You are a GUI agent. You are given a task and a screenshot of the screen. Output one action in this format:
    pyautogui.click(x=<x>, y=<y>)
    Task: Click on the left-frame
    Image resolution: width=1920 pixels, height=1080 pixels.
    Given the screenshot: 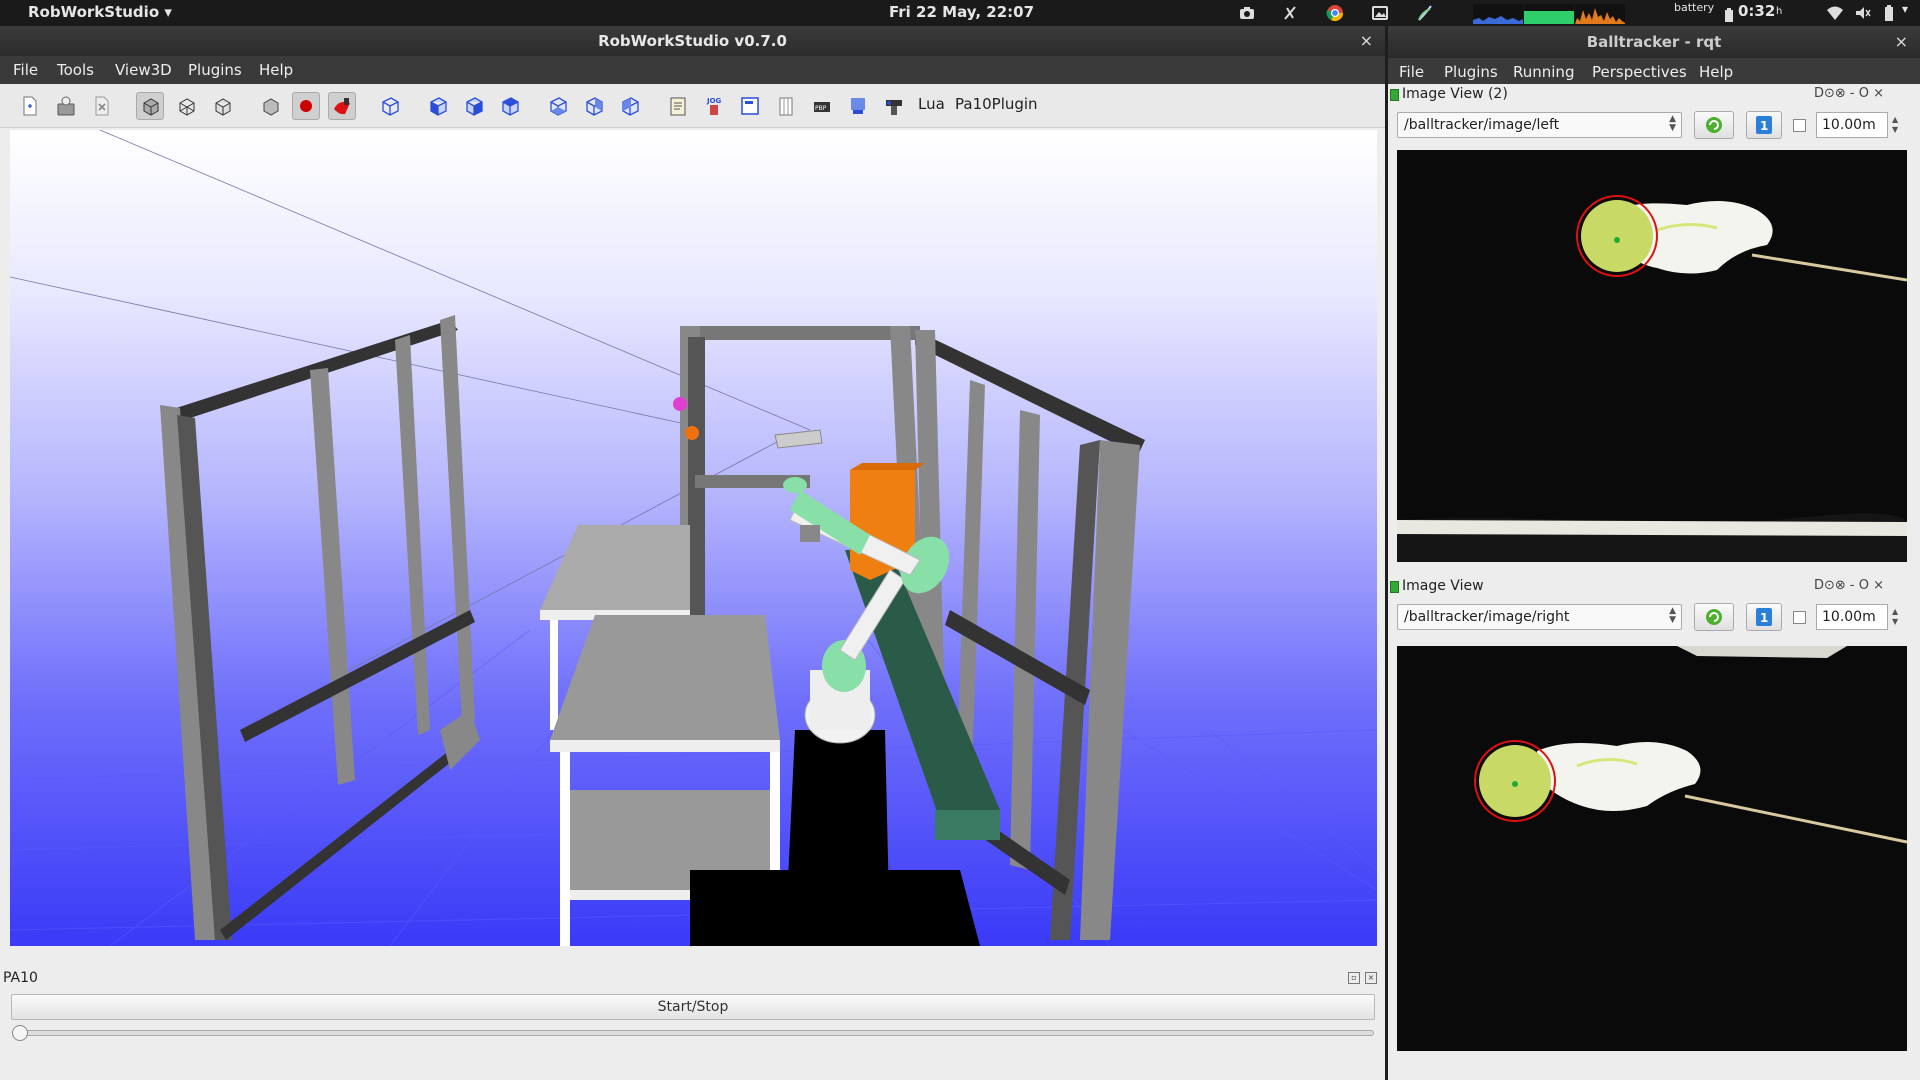 What is the action you would take?
    pyautogui.click(x=320, y=627)
    